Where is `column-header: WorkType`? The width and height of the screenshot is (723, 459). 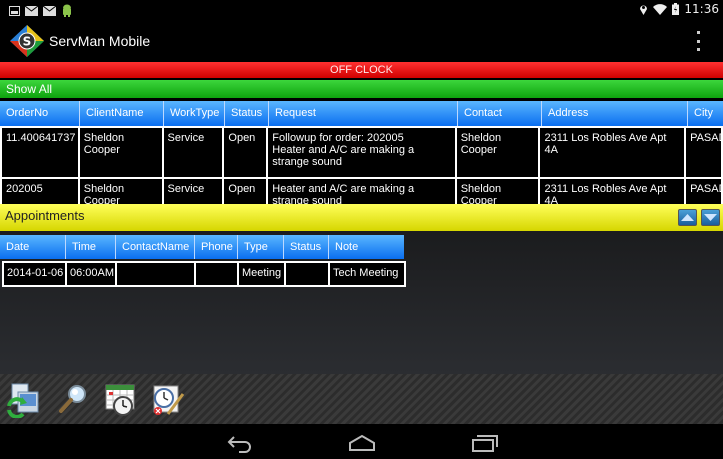 column-header: WorkType is located at coordinates (194, 113).